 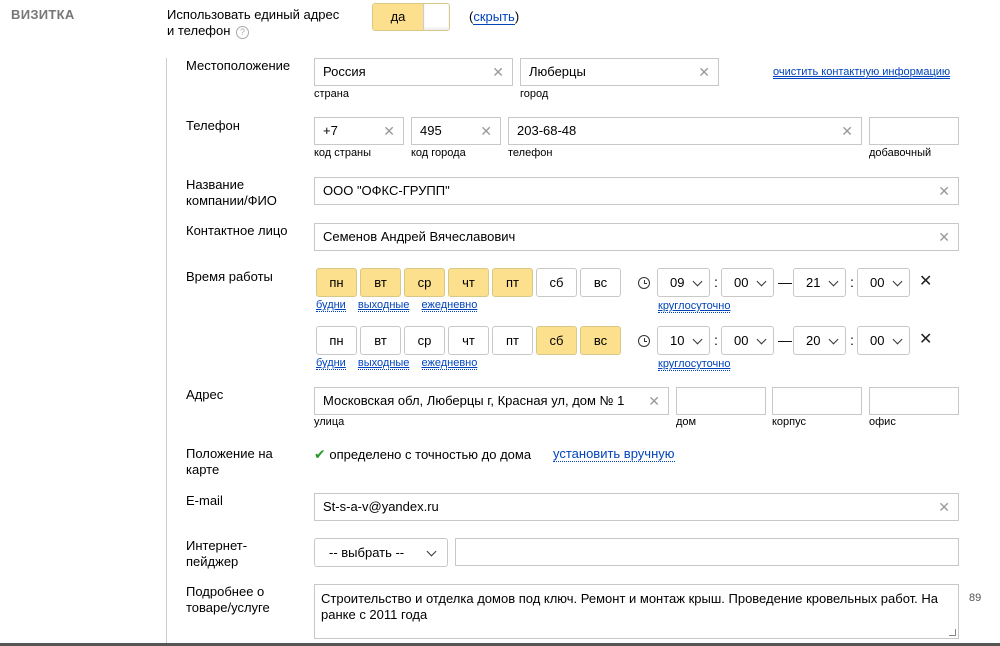 I want to click on to-minute-value: 00, so click(x=877, y=340).